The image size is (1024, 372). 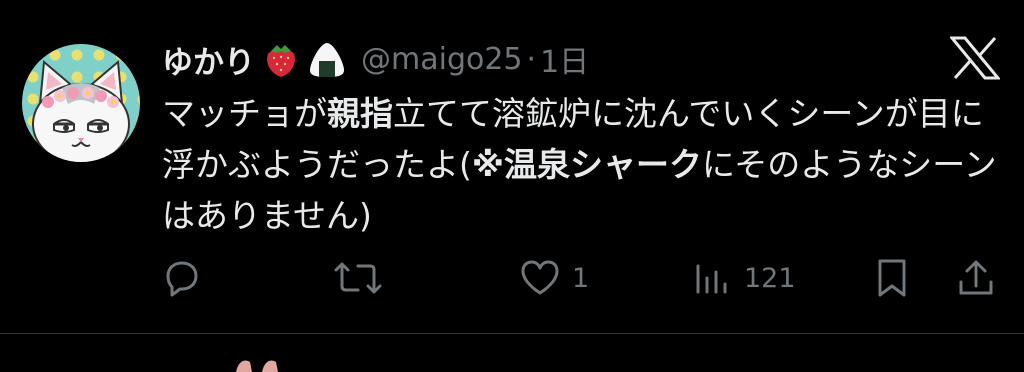 I want to click on avatar, so click(x=81, y=103).